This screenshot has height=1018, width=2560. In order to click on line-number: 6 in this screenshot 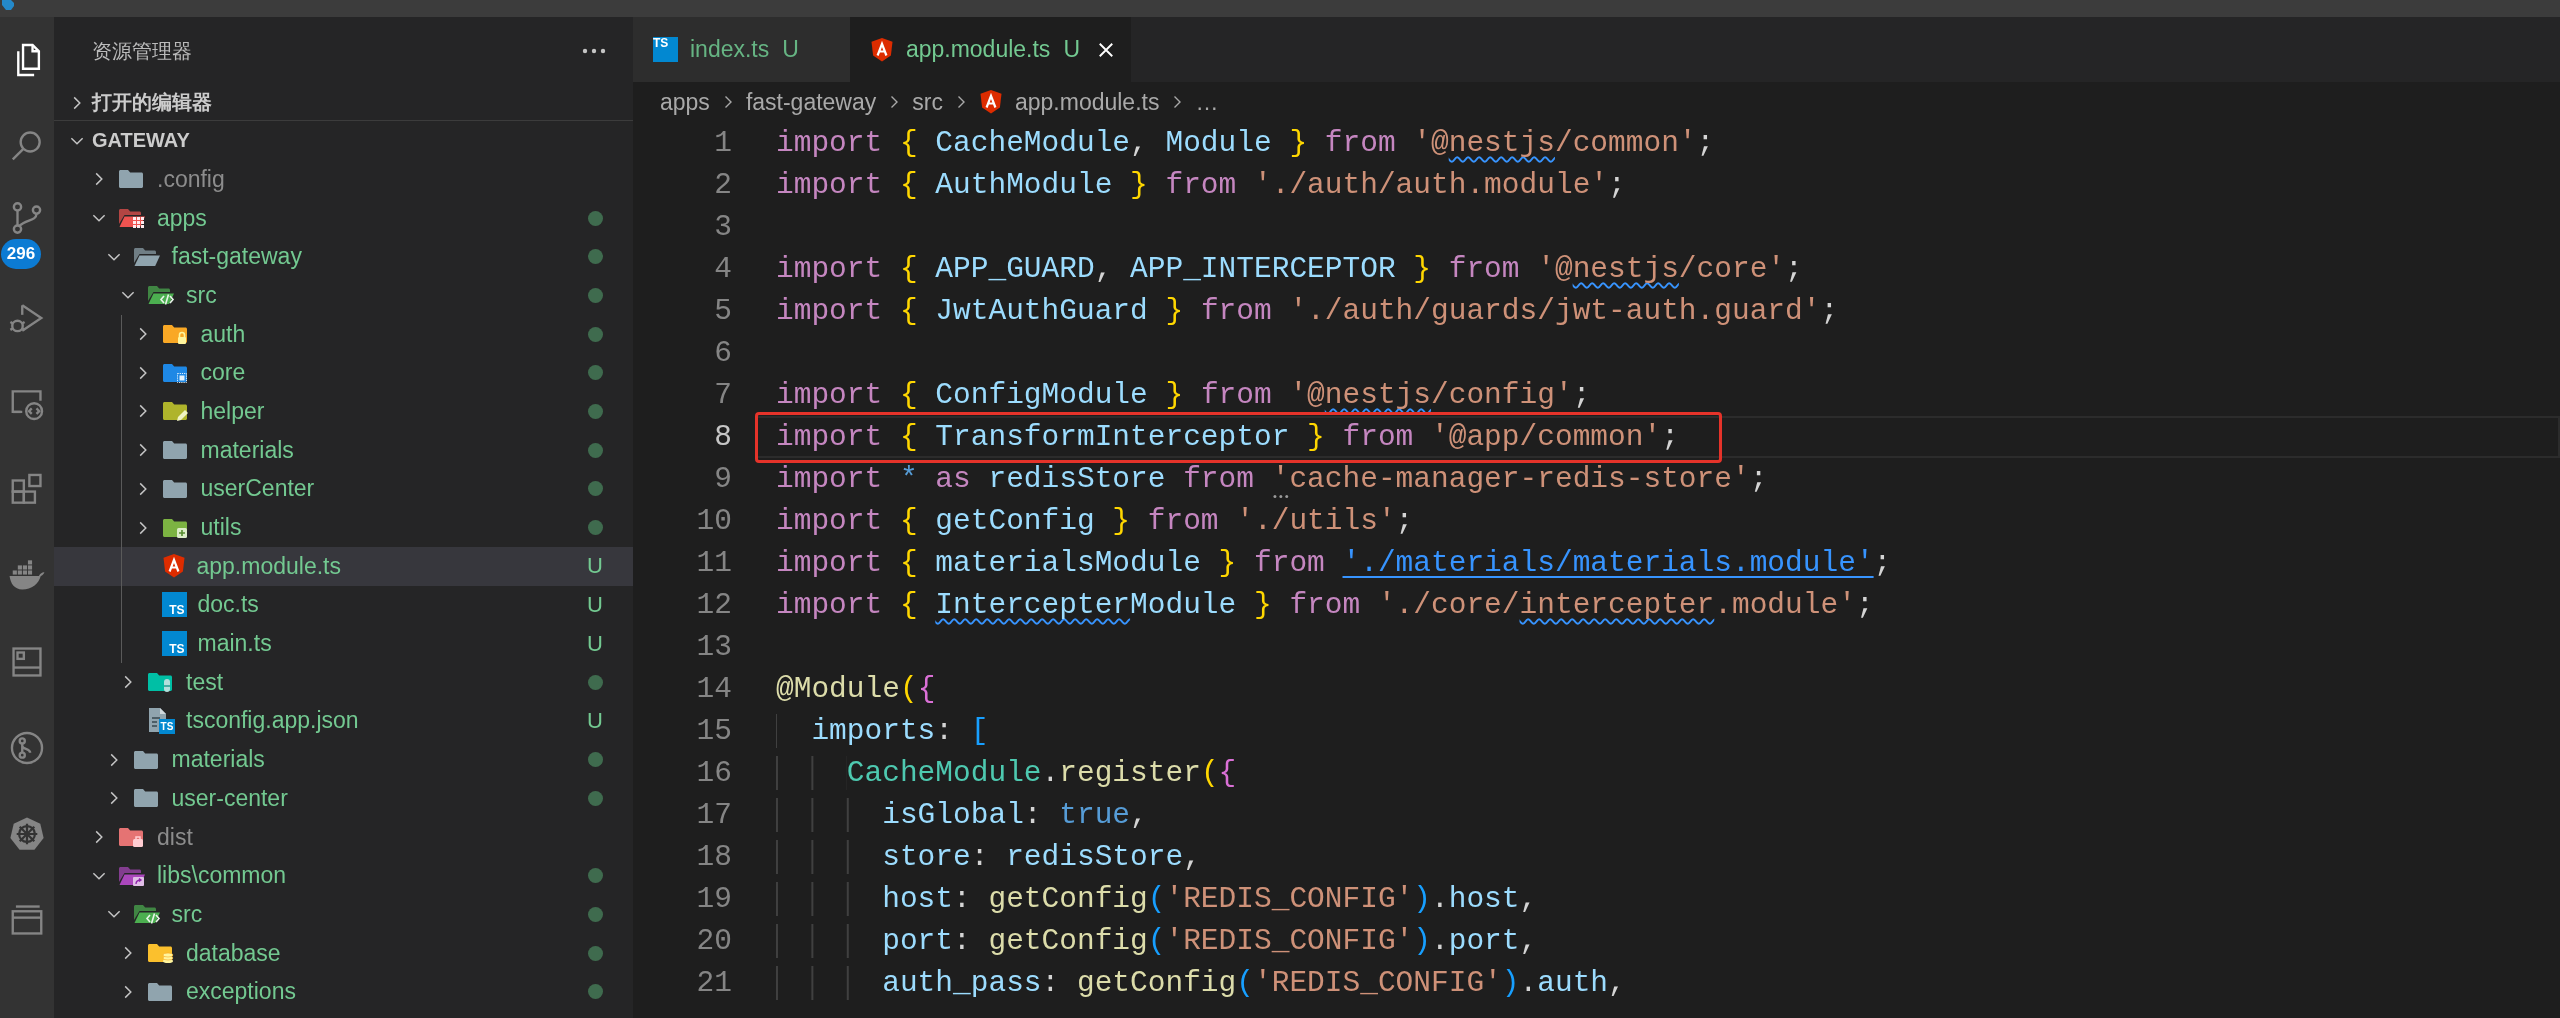, I will do `click(722, 353)`.